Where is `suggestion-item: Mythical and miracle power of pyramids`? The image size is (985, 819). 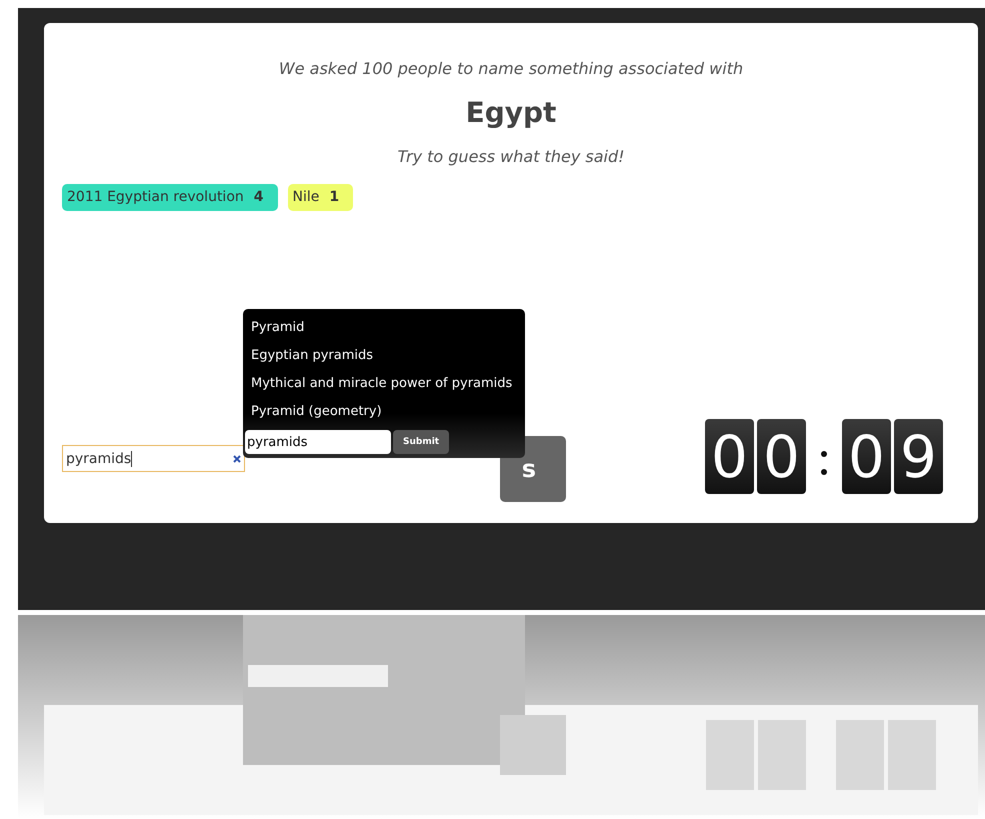
suggestion-item: Mythical and miracle power of pyramids is located at coordinates (384, 384).